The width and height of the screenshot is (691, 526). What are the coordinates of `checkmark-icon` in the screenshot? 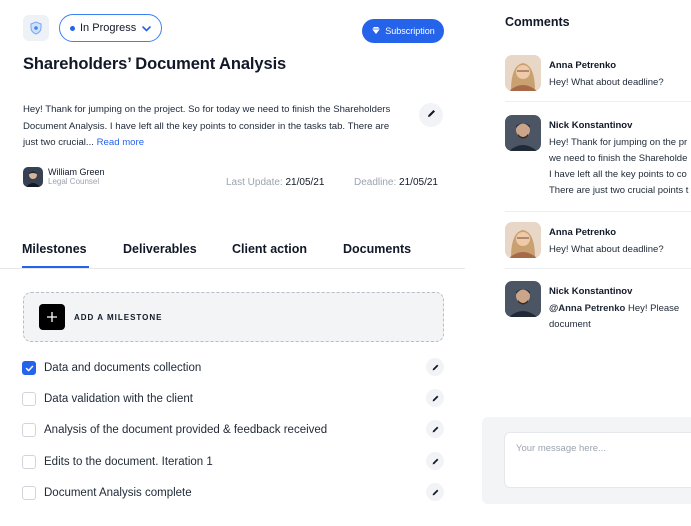 It's located at (29, 368).